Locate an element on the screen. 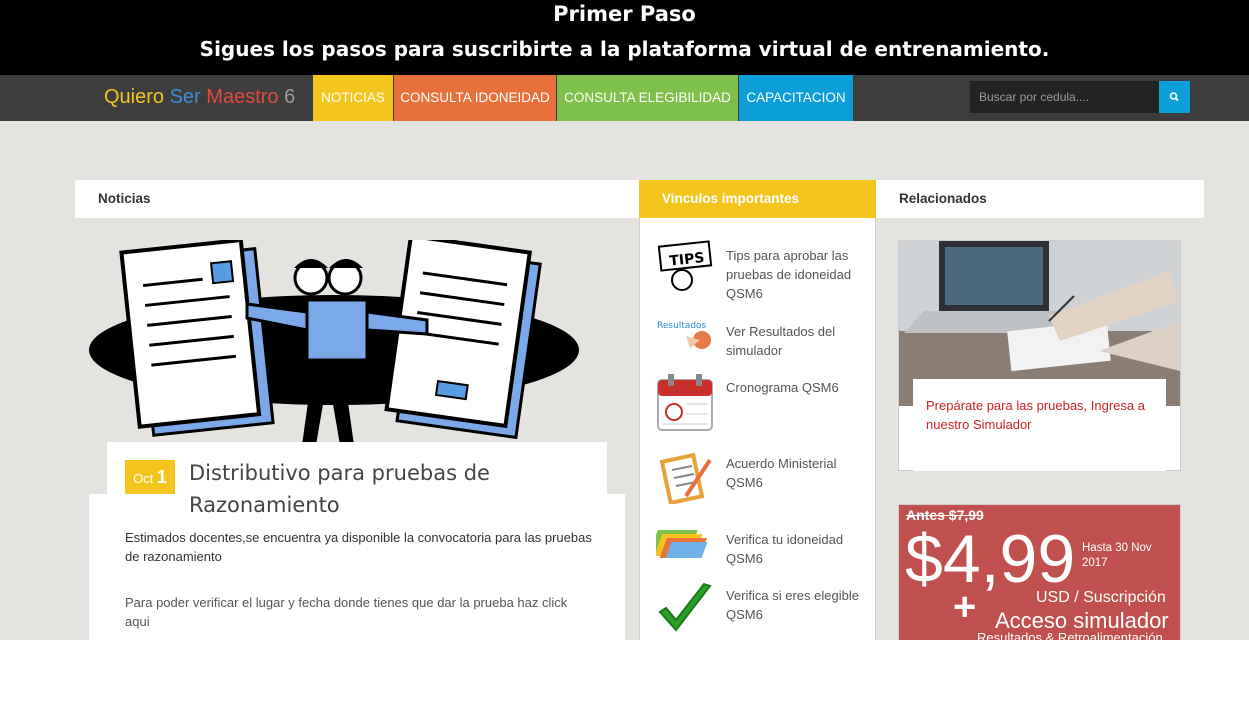  related-header: Relacionados is located at coordinates (1040, 199).